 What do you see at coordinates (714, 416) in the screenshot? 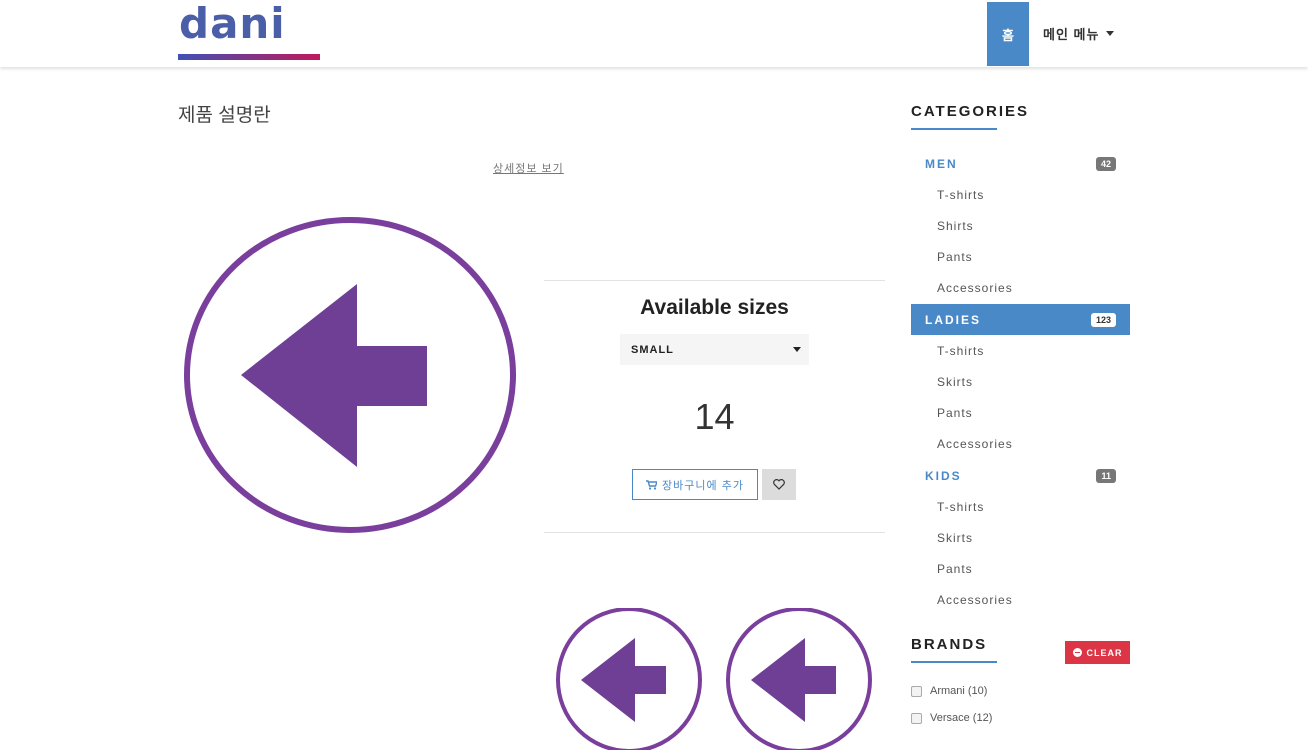
I see `product-price: 14` at bounding box center [714, 416].